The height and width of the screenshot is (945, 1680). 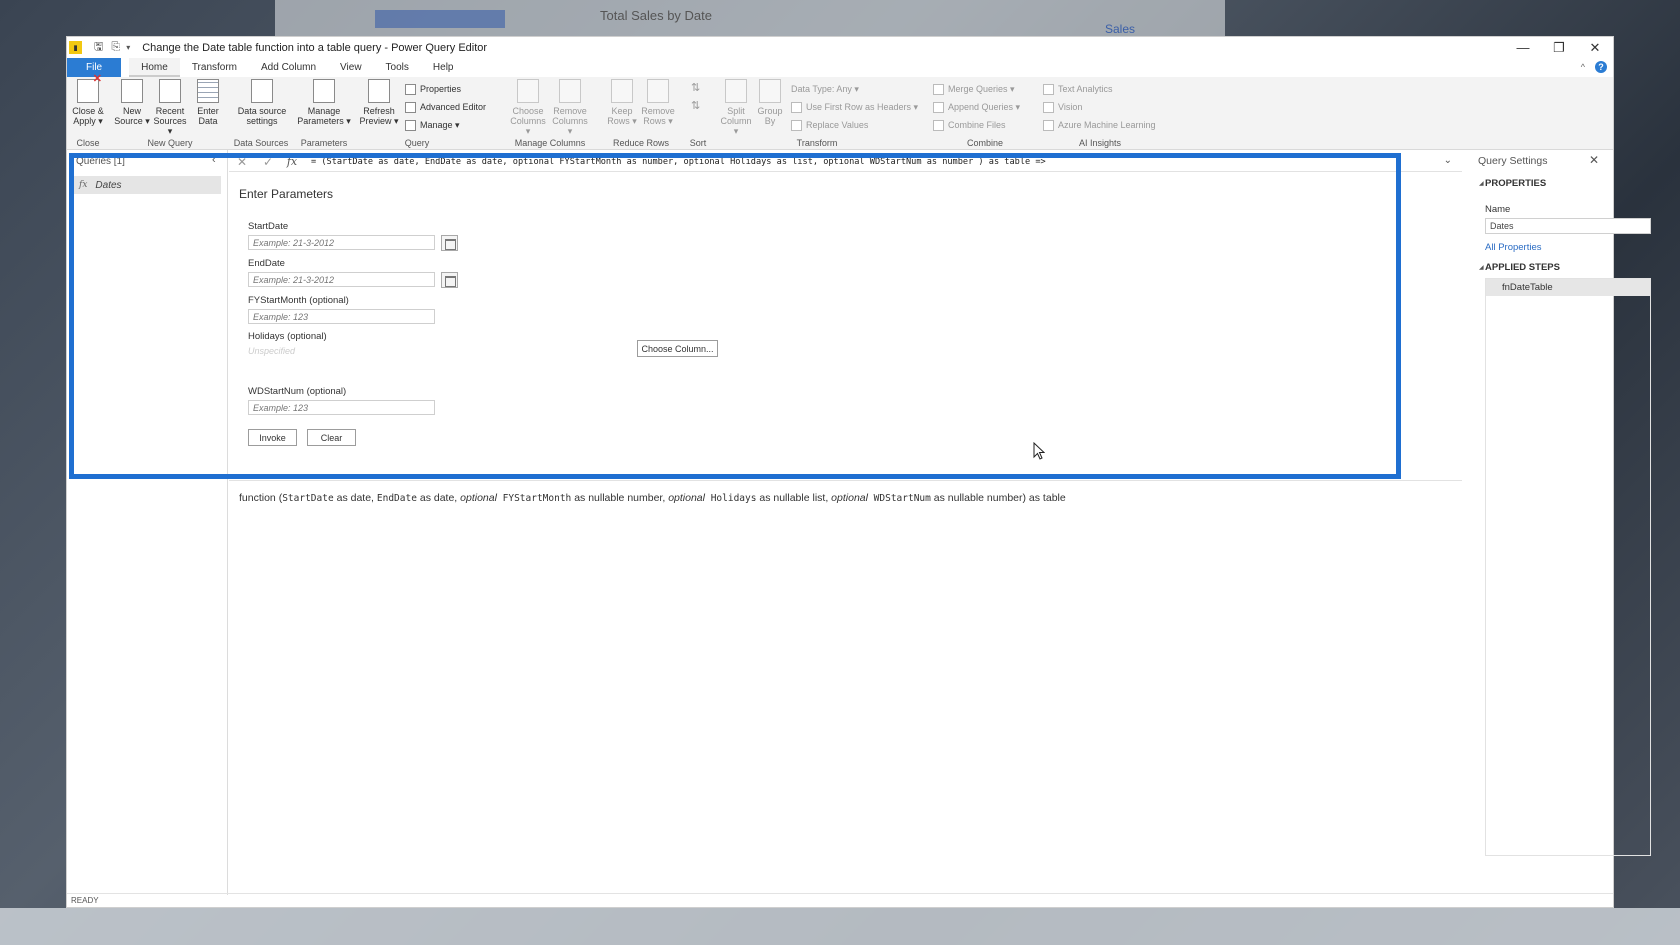 I want to click on remove-rows-label: Remove Rows ▾, so click(x=658, y=116).